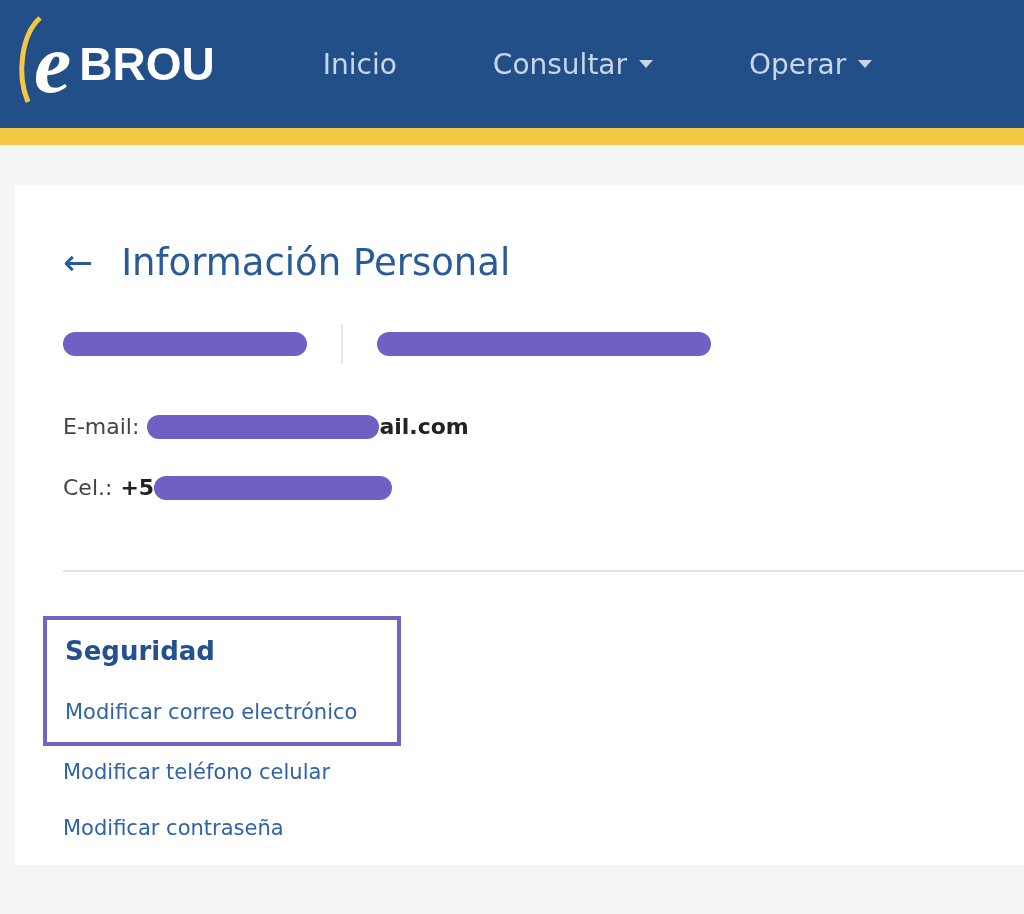 Image resolution: width=1024 pixels, height=914 pixels. Describe the element at coordinates (211, 712) in the screenshot. I see `settings-link: Modificar correo electrónico` at that location.